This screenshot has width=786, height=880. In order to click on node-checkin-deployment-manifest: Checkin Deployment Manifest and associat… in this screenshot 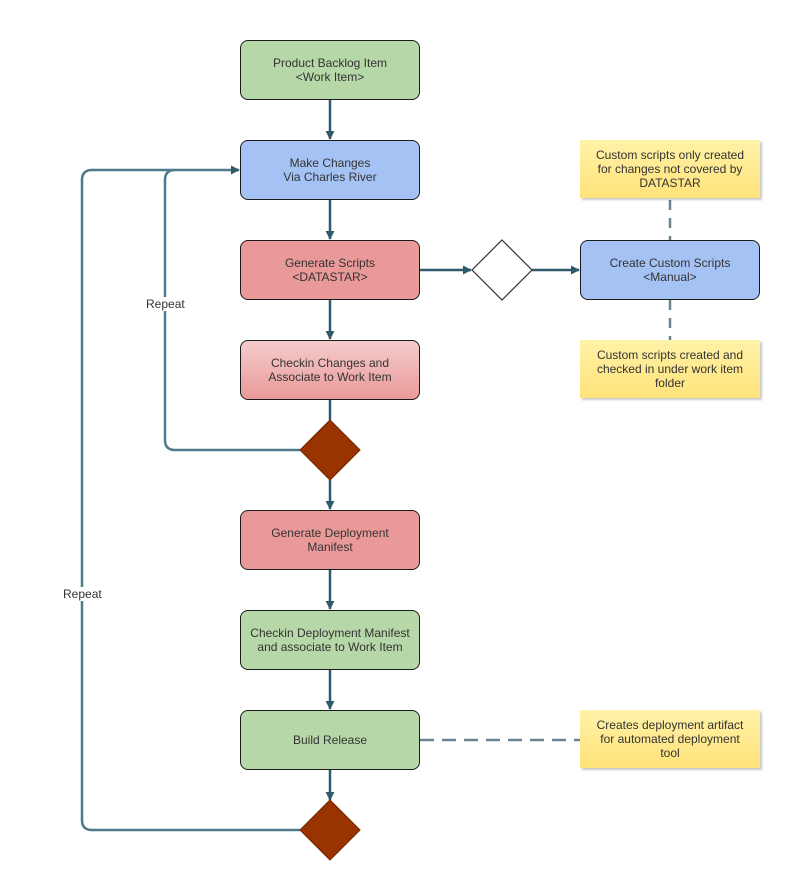, I will do `click(330, 640)`.